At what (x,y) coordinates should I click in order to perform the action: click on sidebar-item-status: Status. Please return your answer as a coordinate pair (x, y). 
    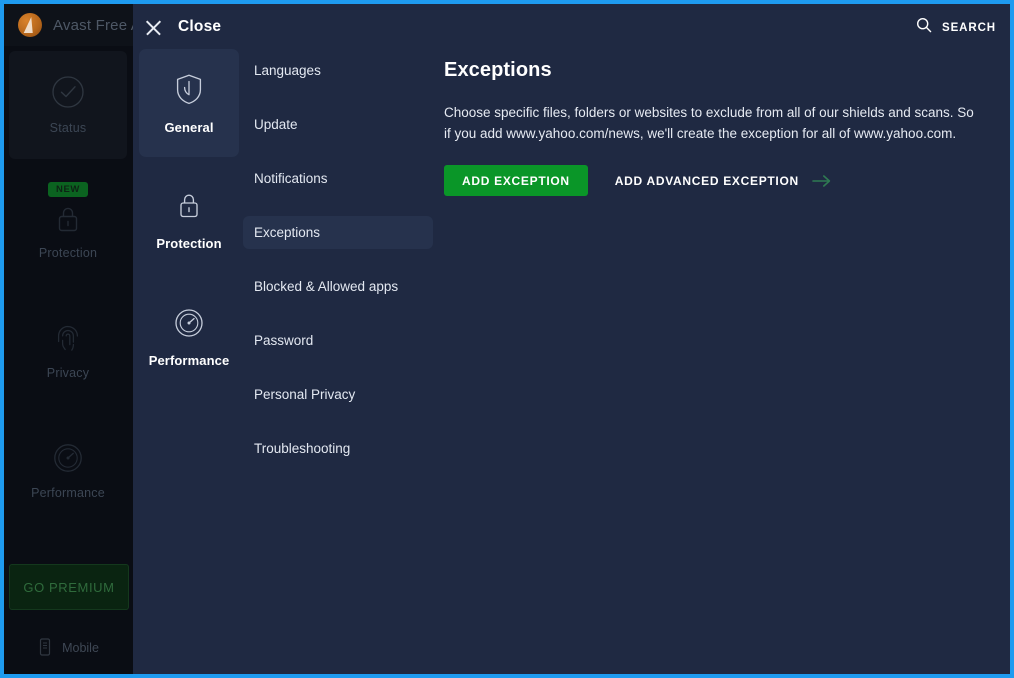
    Looking at the image, I should click on (68, 105).